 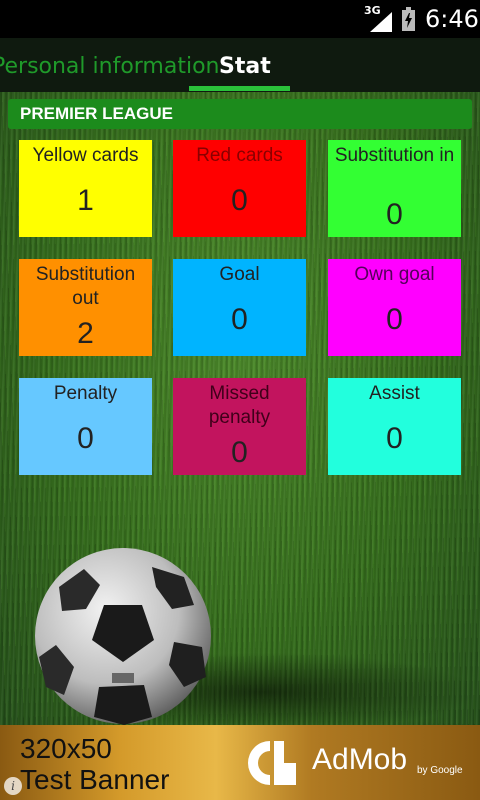 I want to click on stat-card-penalty: Penalty 0, so click(x=85, y=426).